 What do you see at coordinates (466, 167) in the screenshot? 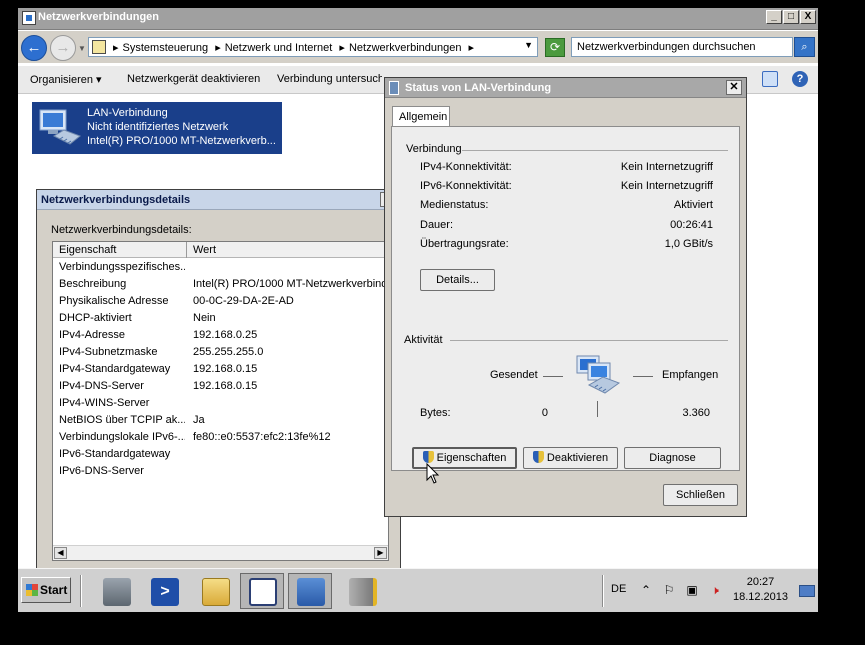
I see `ipv4-connectivity-label: IPv4-Konnektivität:` at bounding box center [466, 167].